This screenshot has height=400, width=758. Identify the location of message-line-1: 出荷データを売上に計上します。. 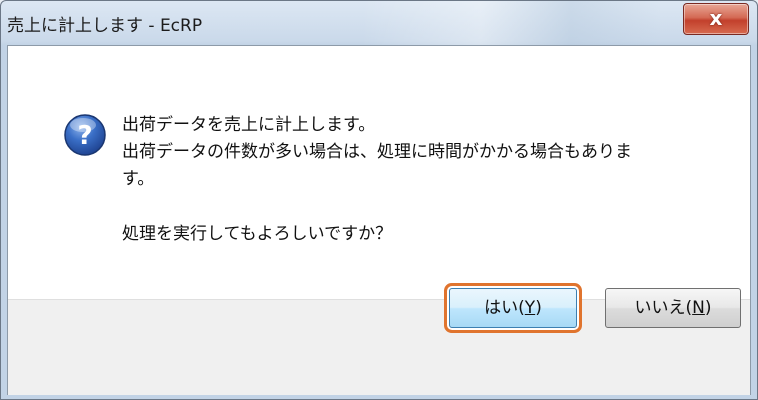
(249, 125).